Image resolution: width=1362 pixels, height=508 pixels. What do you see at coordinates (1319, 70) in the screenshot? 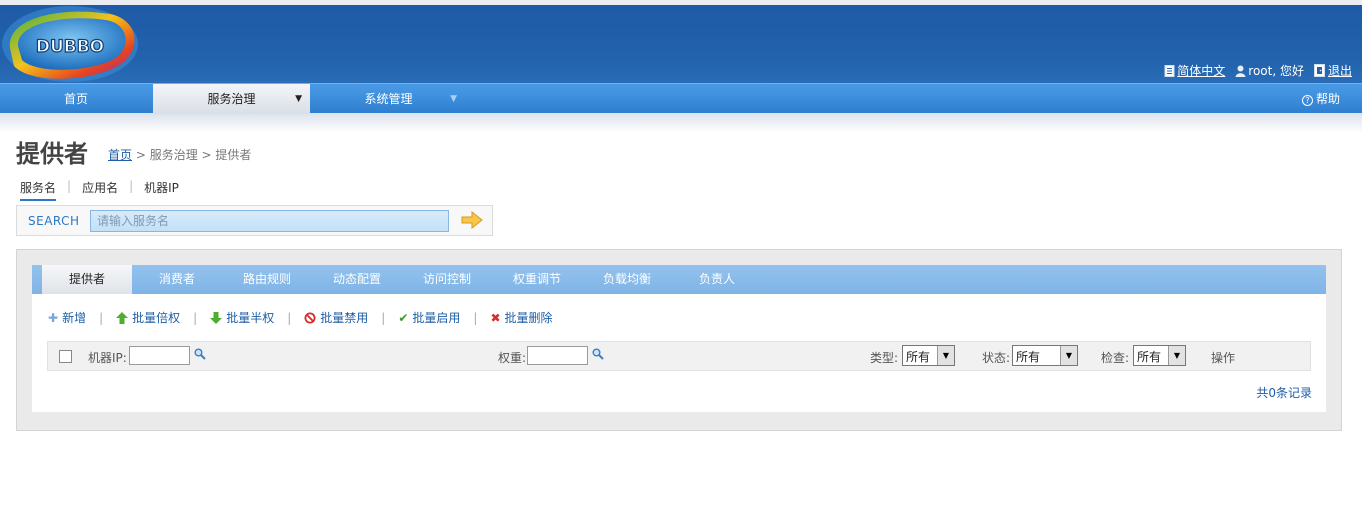
I see `logout-icon` at bounding box center [1319, 70].